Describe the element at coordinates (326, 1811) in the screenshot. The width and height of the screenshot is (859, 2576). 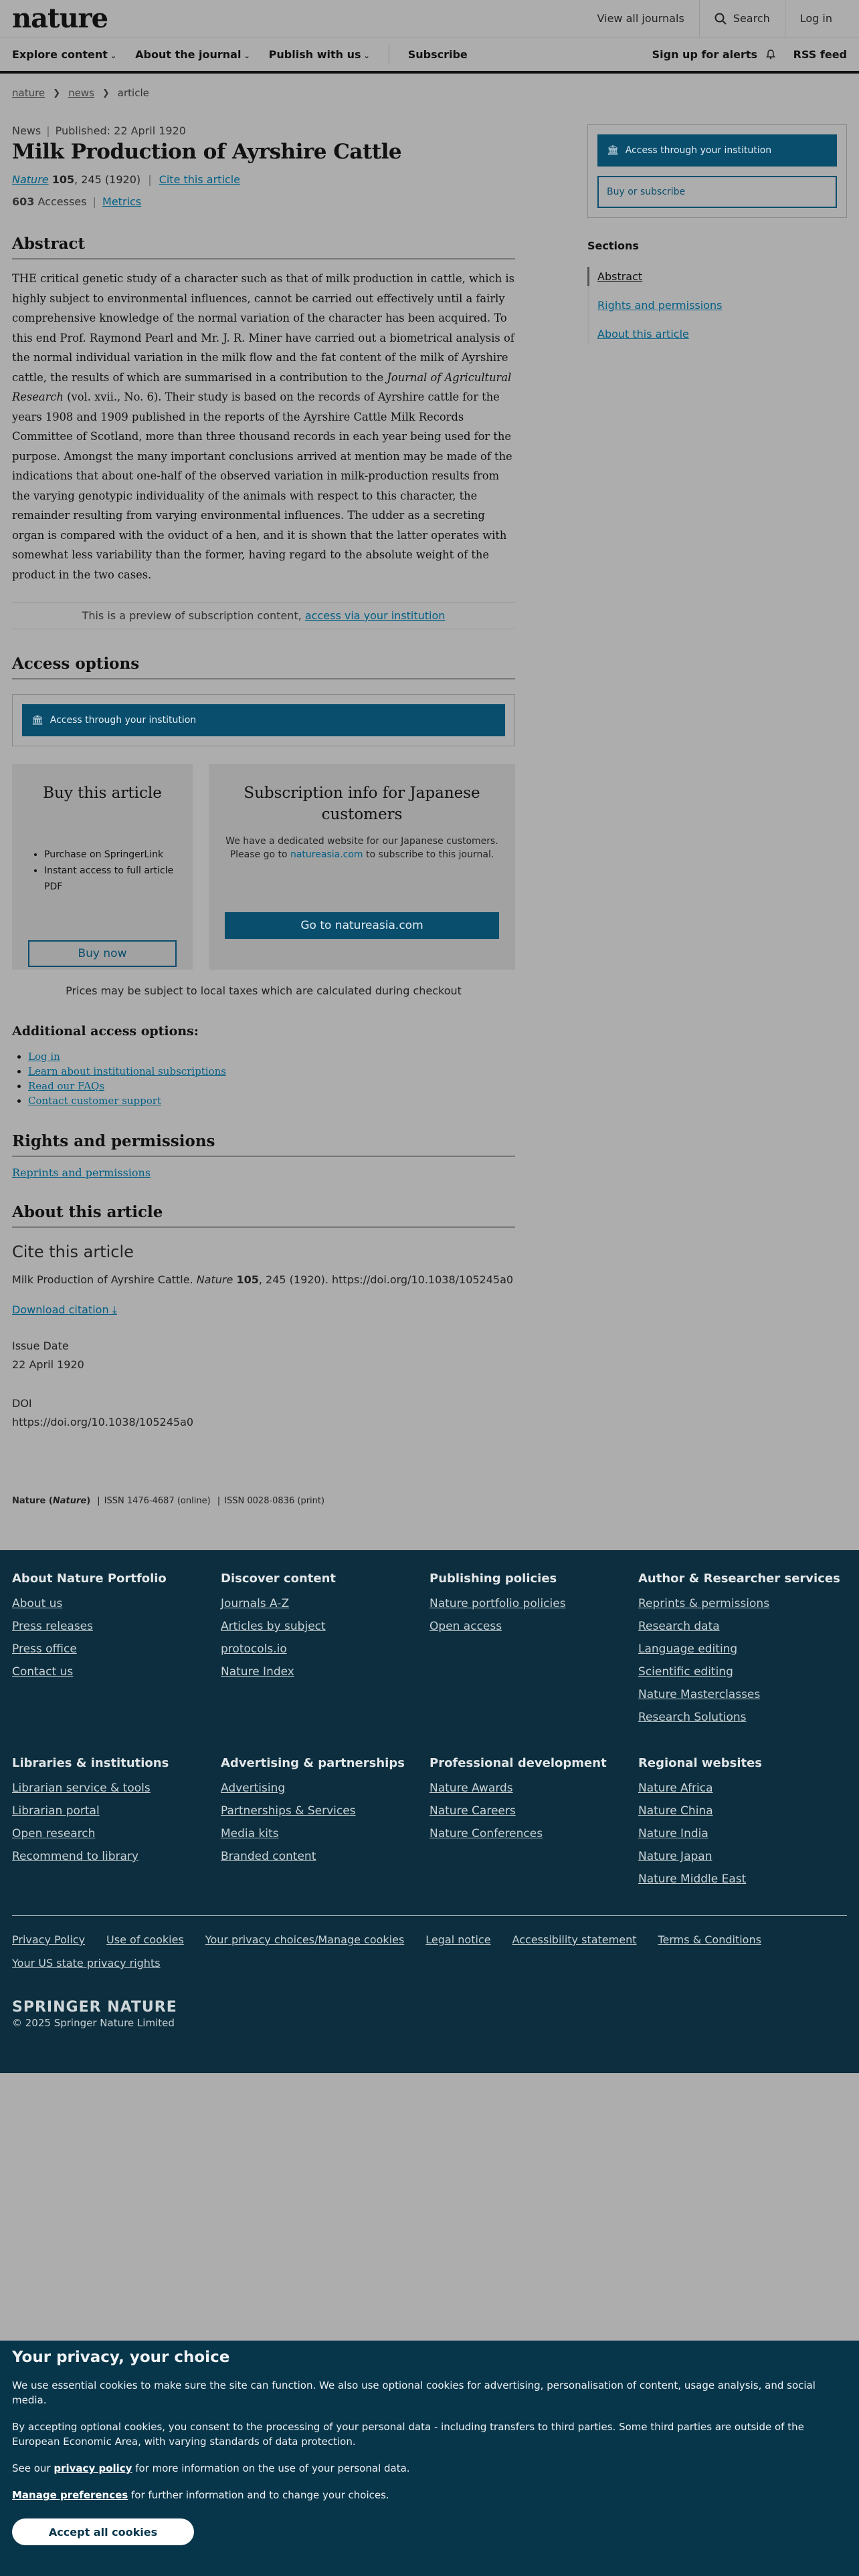
I see `footer-link-partnerships-and-services: Partnerships & Services` at that location.